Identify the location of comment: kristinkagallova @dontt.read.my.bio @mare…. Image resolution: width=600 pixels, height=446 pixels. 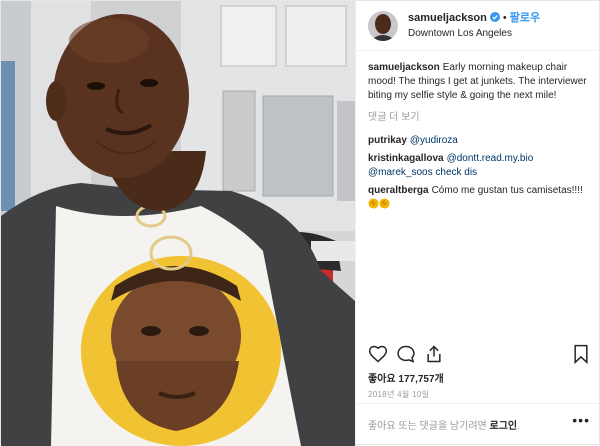
(478, 166).